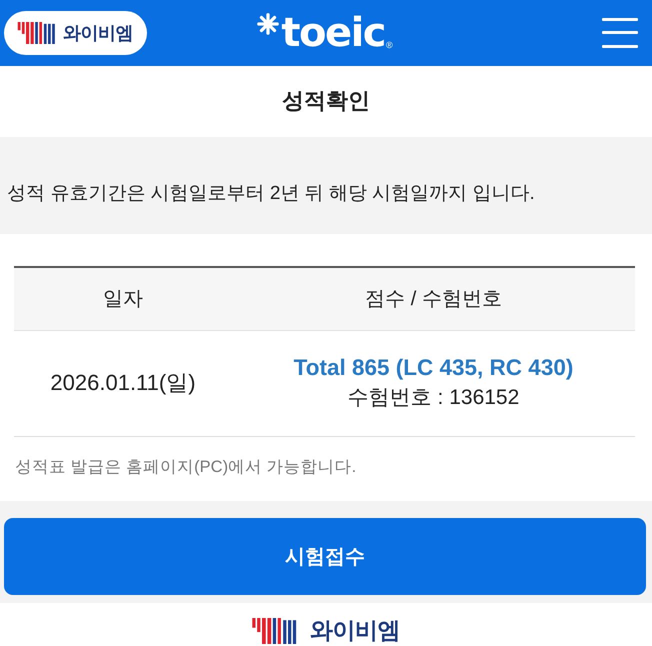  Describe the element at coordinates (326, 101) in the screenshot. I see `page-title: 성적확인` at that location.